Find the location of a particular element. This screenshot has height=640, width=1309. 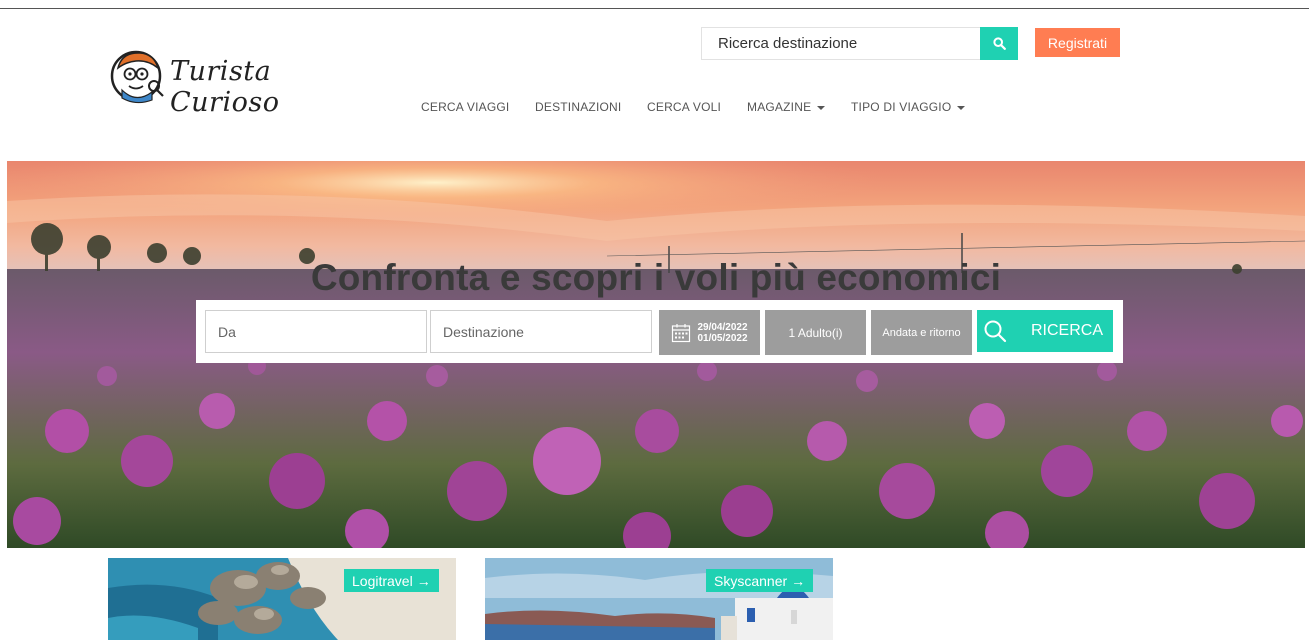

origin-input is located at coordinates (316, 331).